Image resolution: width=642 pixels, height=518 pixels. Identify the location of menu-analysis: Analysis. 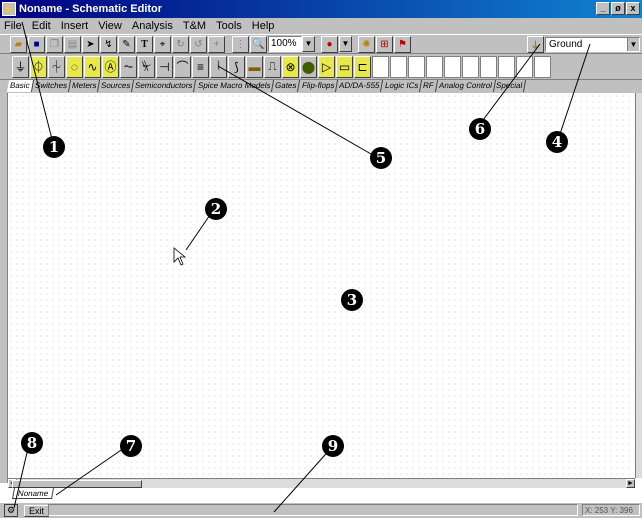
(152, 26).